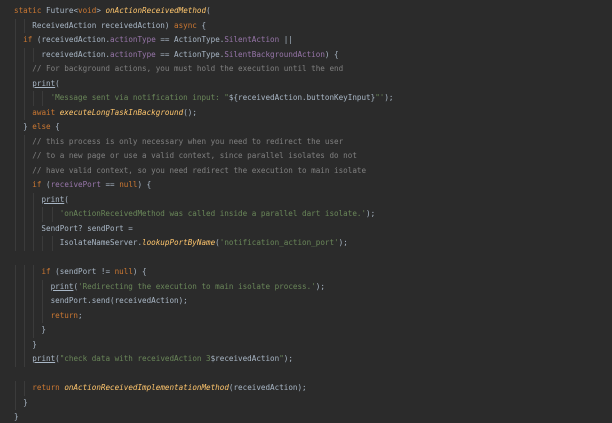  I want to click on code-line: await executeLongTaskInBackground();, so click(306, 112).